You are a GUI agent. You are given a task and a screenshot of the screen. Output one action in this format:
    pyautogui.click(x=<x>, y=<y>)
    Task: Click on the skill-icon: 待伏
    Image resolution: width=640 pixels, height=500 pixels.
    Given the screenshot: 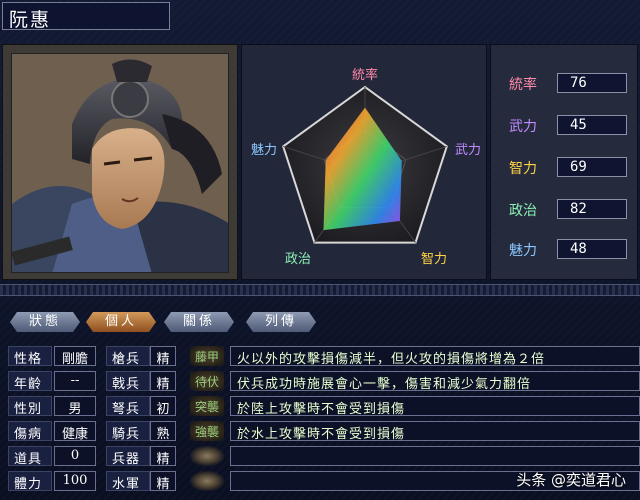 What is the action you would take?
    pyautogui.click(x=207, y=381)
    